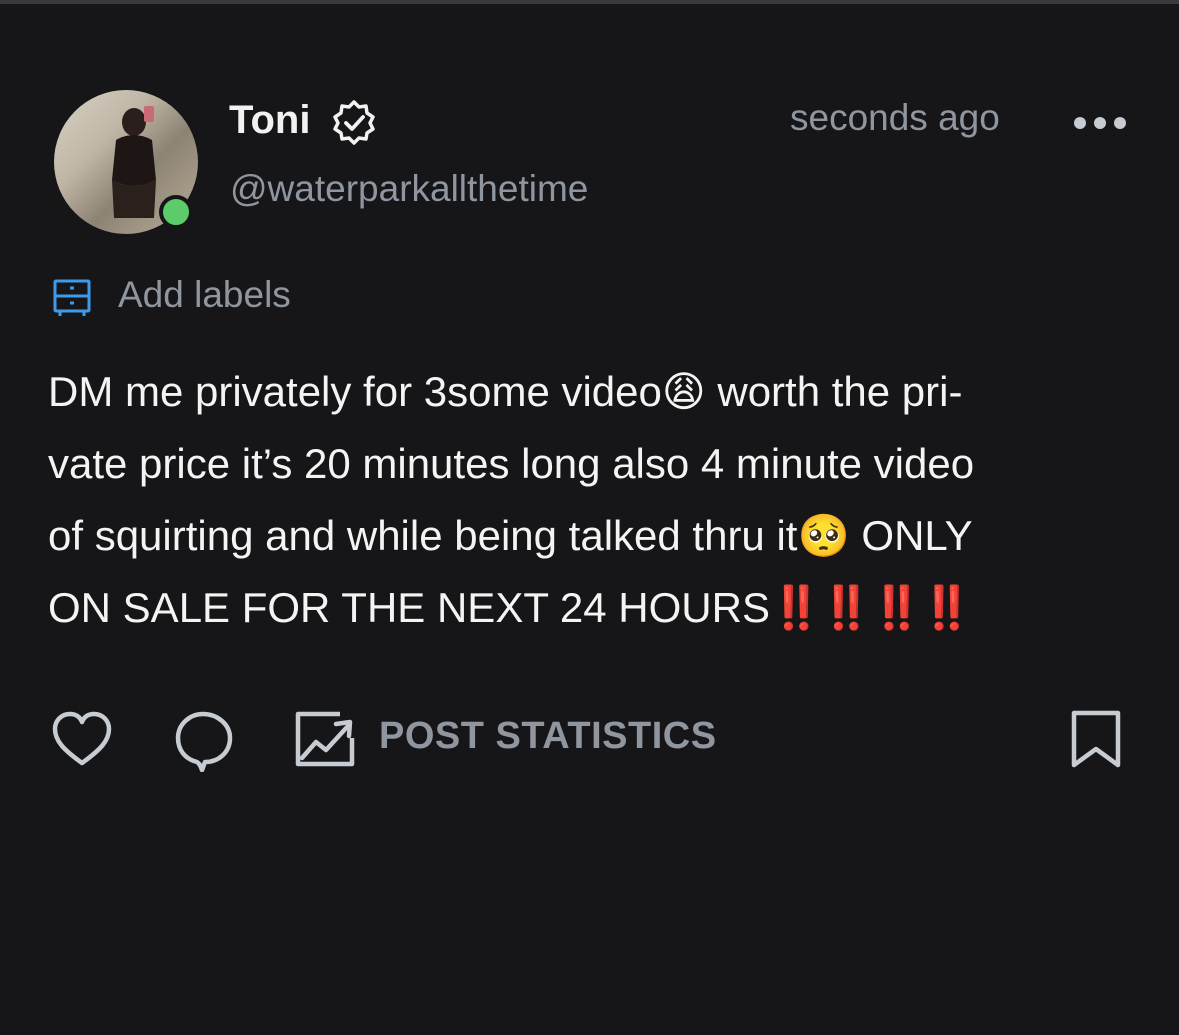 Image resolution: width=1179 pixels, height=1035 pixels. What do you see at coordinates (269, 120) in the screenshot?
I see `author-name: Toni` at bounding box center [269, 120].